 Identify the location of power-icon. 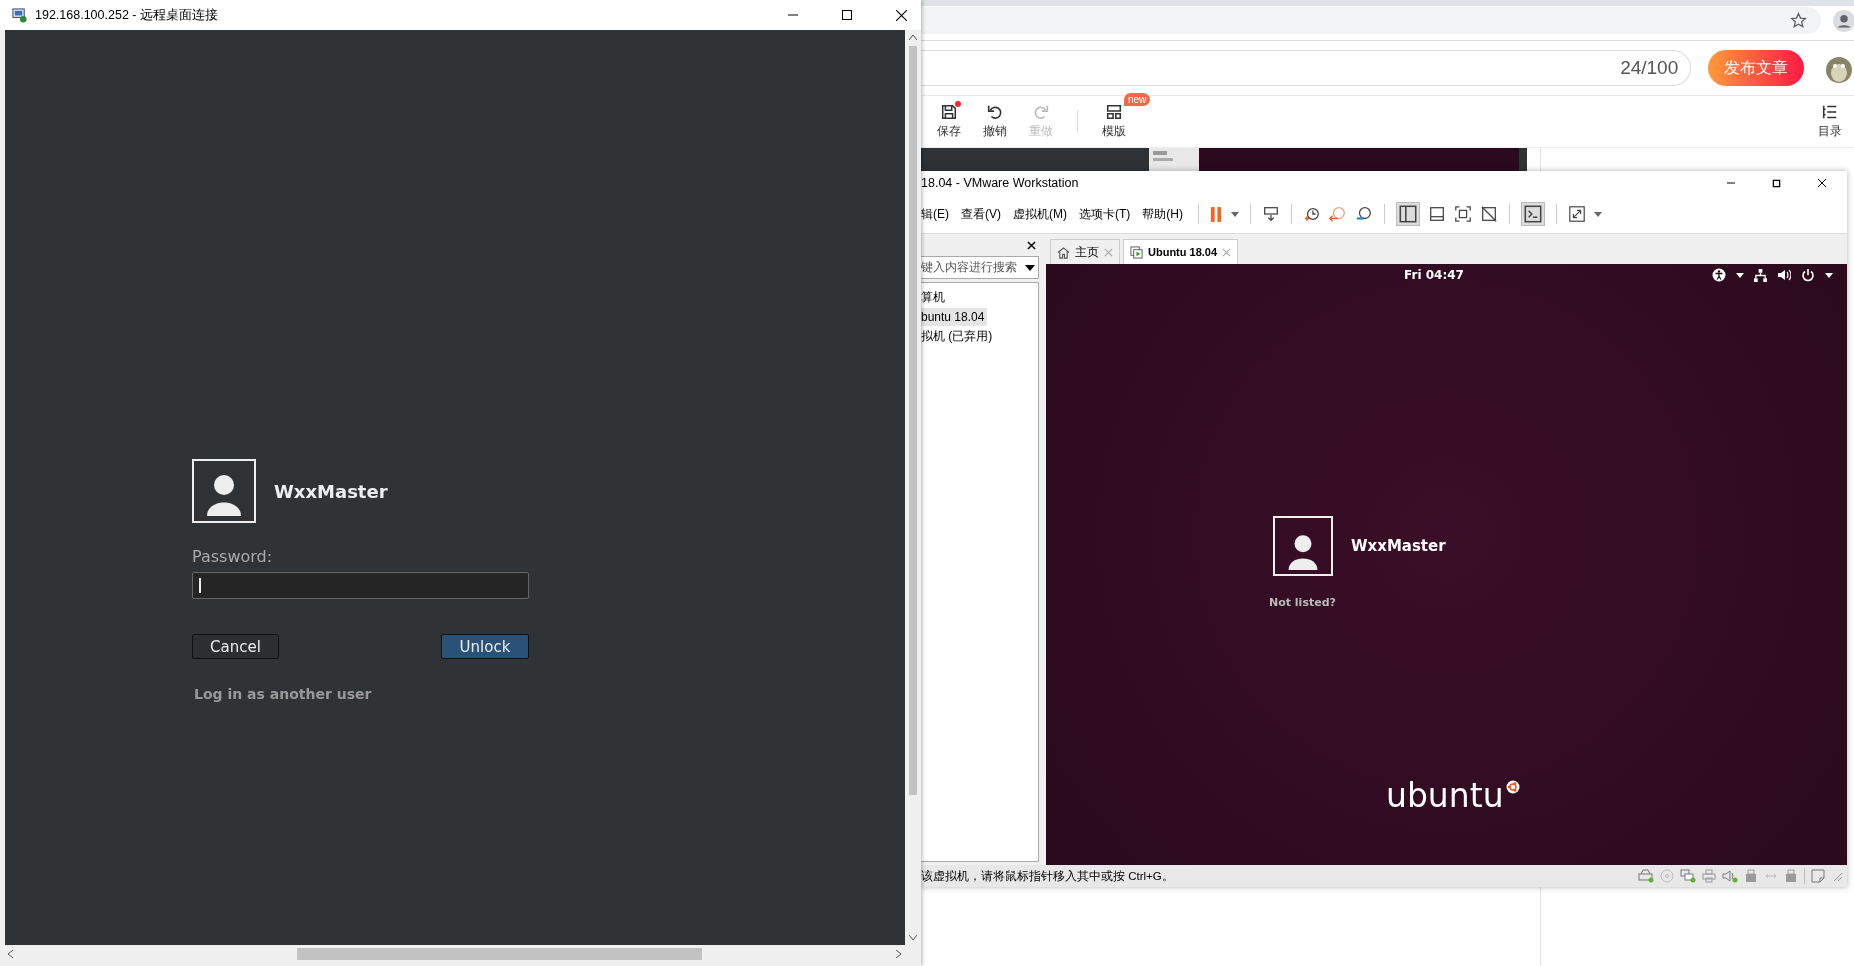
(1808, 275).